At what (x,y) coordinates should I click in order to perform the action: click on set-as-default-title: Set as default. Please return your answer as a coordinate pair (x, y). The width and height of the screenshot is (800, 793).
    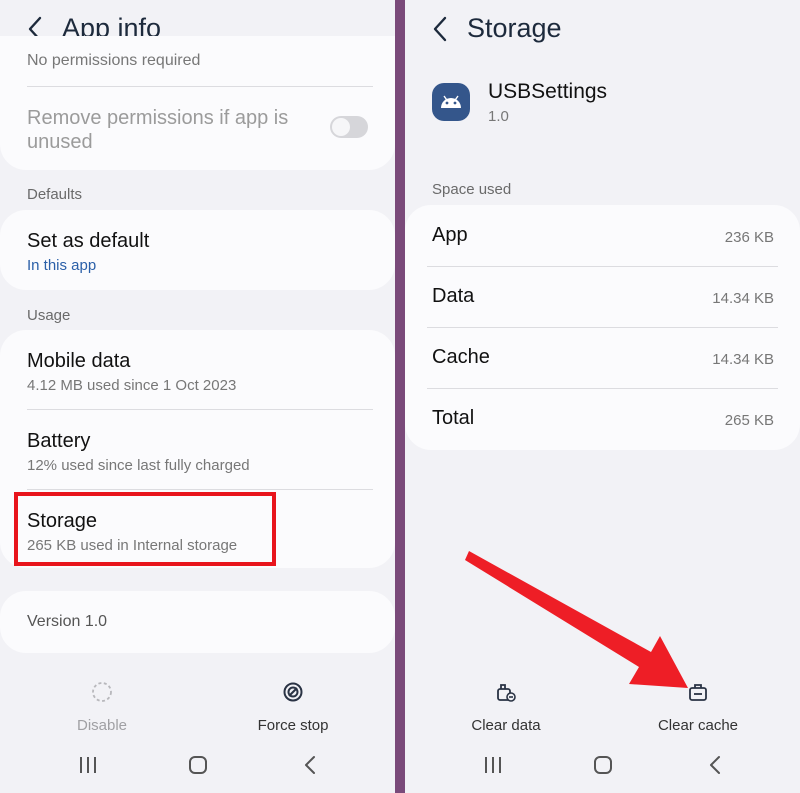
    Looking at the image, I should click on (88, 241).